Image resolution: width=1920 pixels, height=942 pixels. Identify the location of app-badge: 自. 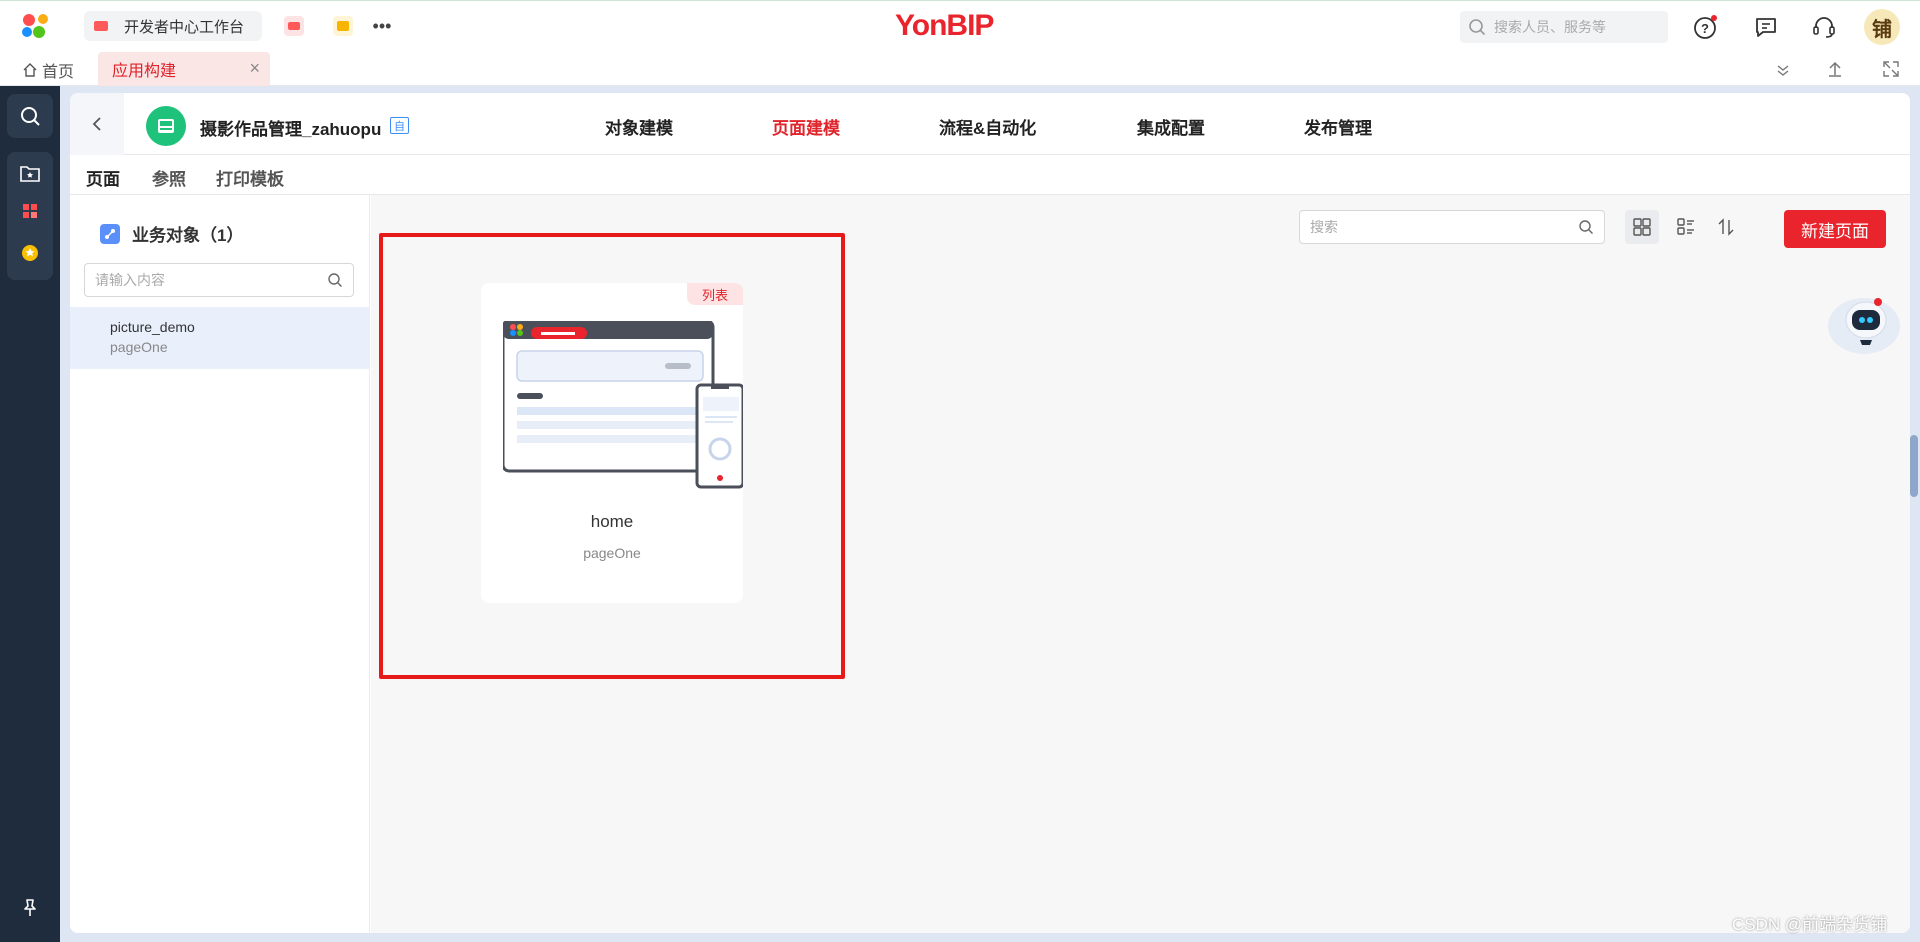
(399, 125).